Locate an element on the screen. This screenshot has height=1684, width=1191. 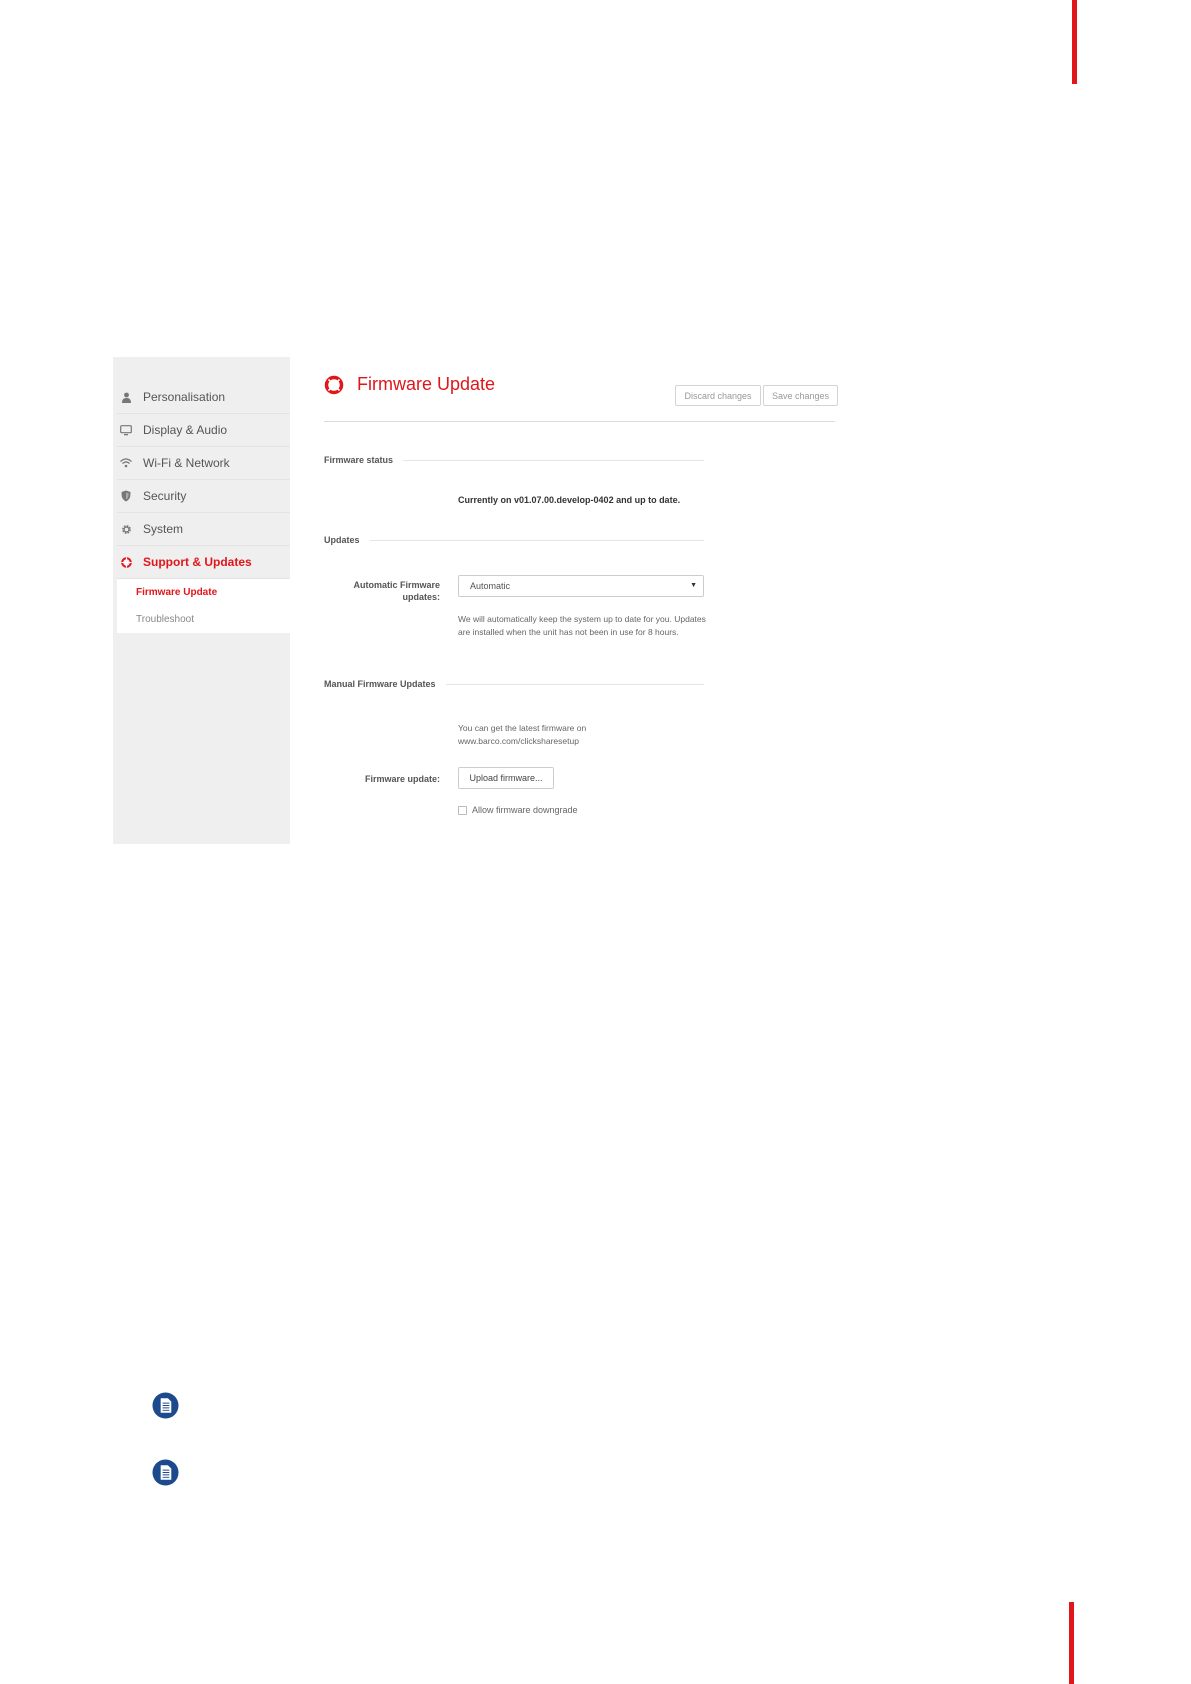
sidebar-item-personalisation: Personalisation is located at coordinates (203, 397).